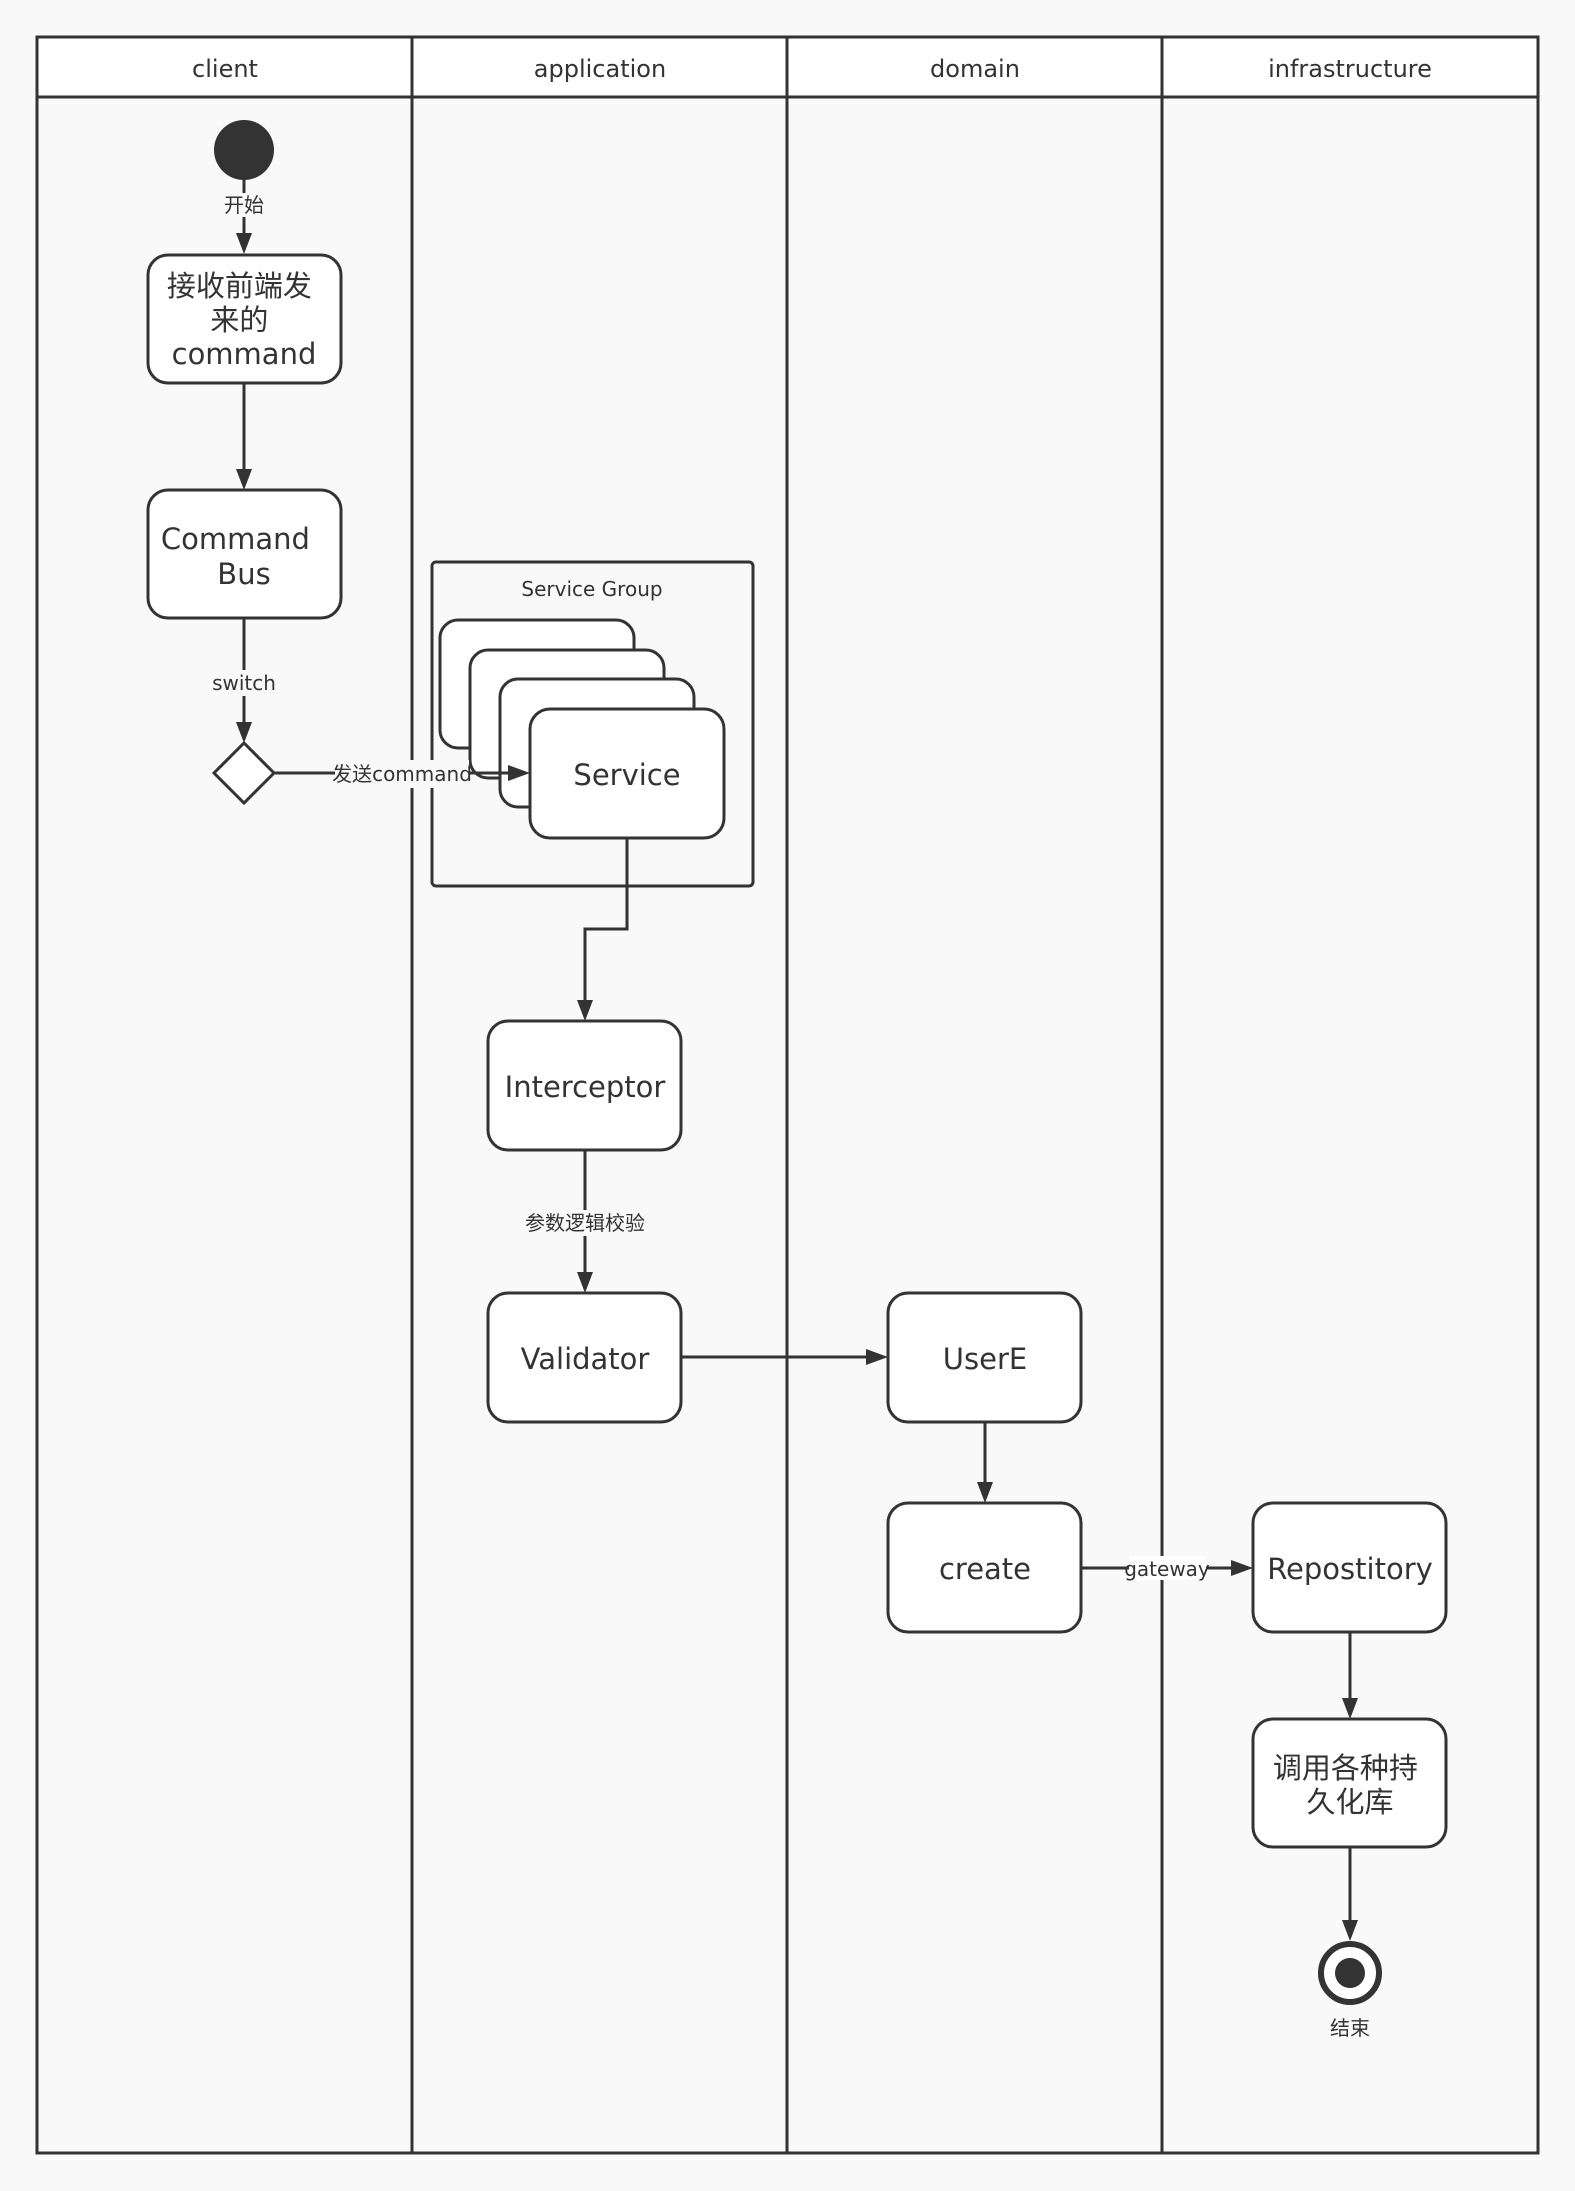  What do you see at coordinates (1349, 1802) in the screenshot?
I see `persist-line-2: 久化库` at bounding box center [1349, 1802].